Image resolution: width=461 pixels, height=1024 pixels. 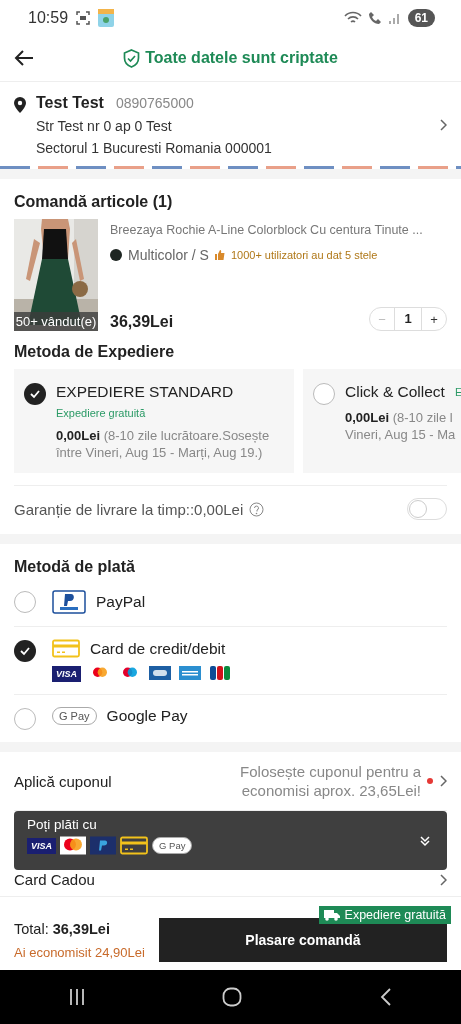 What do you see at coordinates (106, 17) in the screenshot?
I see `app-notification-icon` at bounding box center [106, 17].